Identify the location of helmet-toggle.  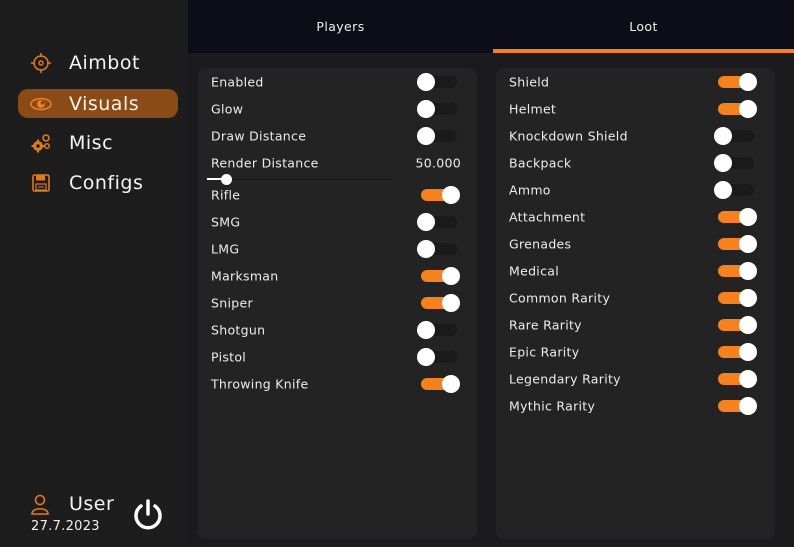
(735, 109).